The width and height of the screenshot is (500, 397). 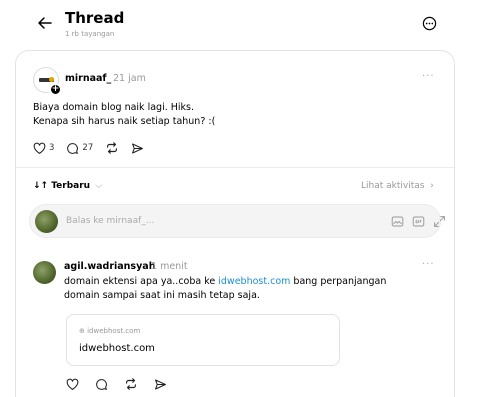 I want to click on chevron-right-icon: ›, so click(x=430, y=186).